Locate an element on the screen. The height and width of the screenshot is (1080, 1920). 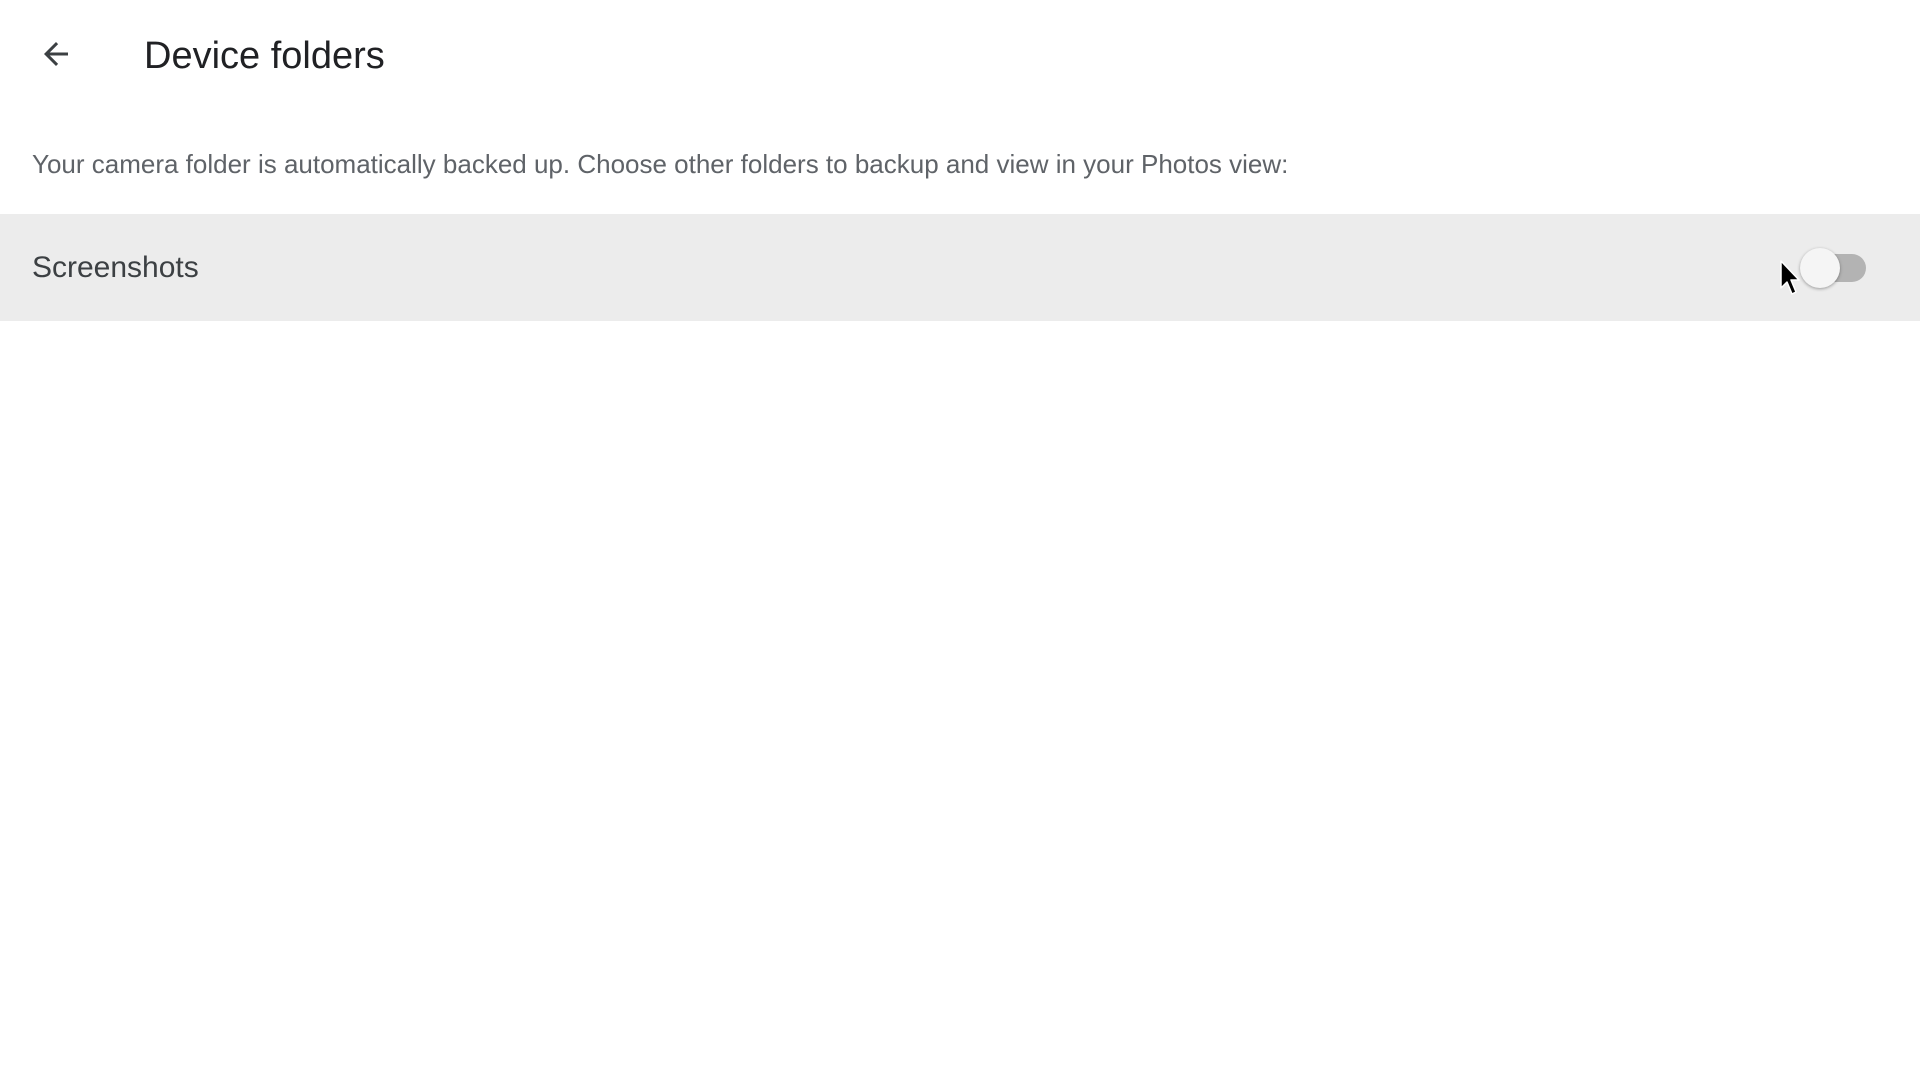
app-bar: Device folders is located at coordinates (960, 56).